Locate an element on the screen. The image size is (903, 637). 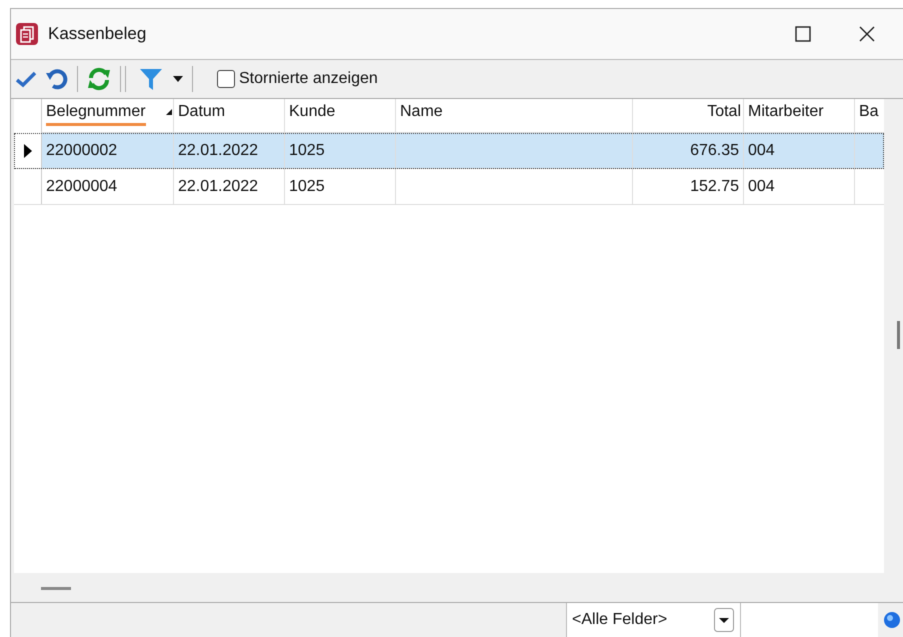
table-cell: 22000004 is located at coordinates (108, 186).